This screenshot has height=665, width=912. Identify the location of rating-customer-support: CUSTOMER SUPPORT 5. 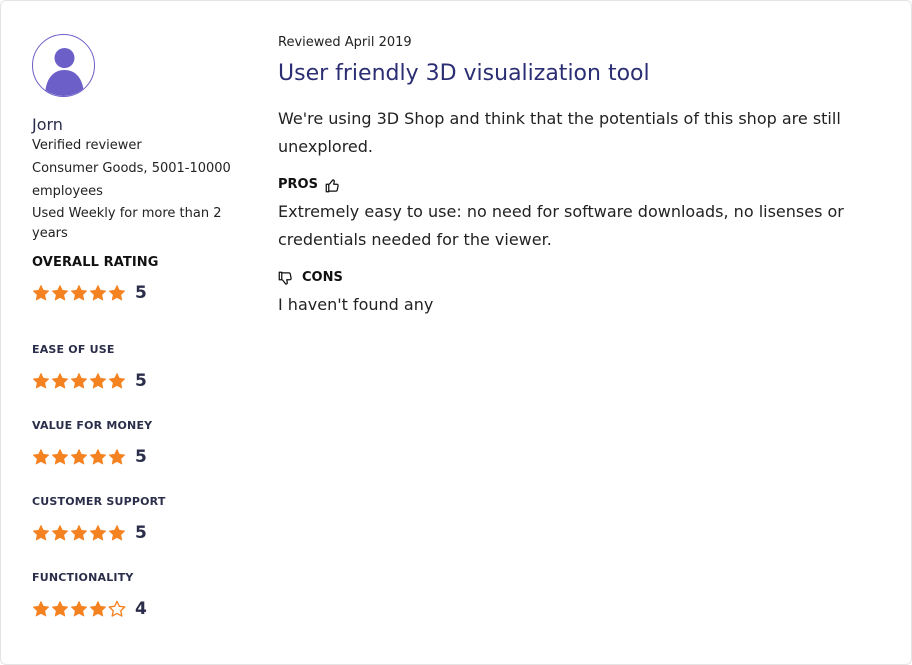
(99, 521).